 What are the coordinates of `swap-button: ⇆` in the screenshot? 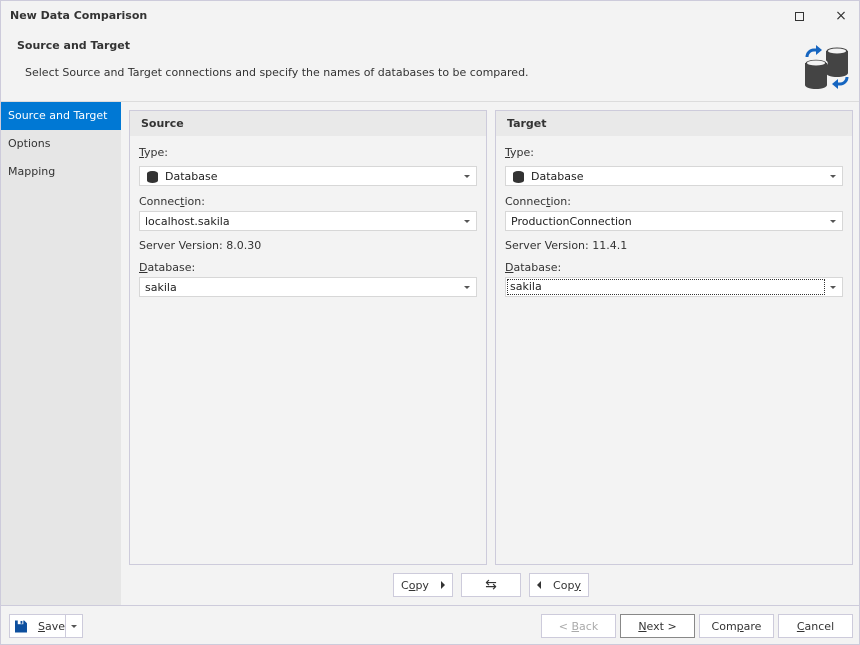 It's located at (491, 585).